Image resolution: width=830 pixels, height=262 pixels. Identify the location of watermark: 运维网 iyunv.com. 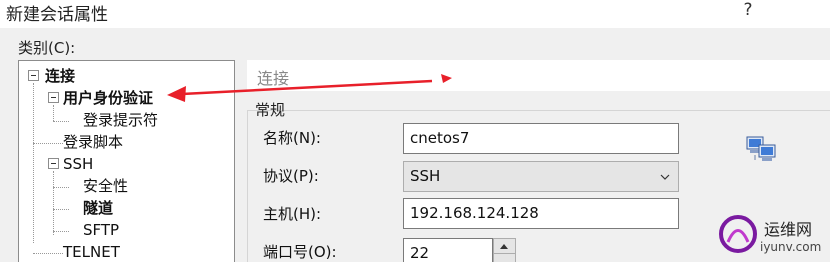
(770, 236).